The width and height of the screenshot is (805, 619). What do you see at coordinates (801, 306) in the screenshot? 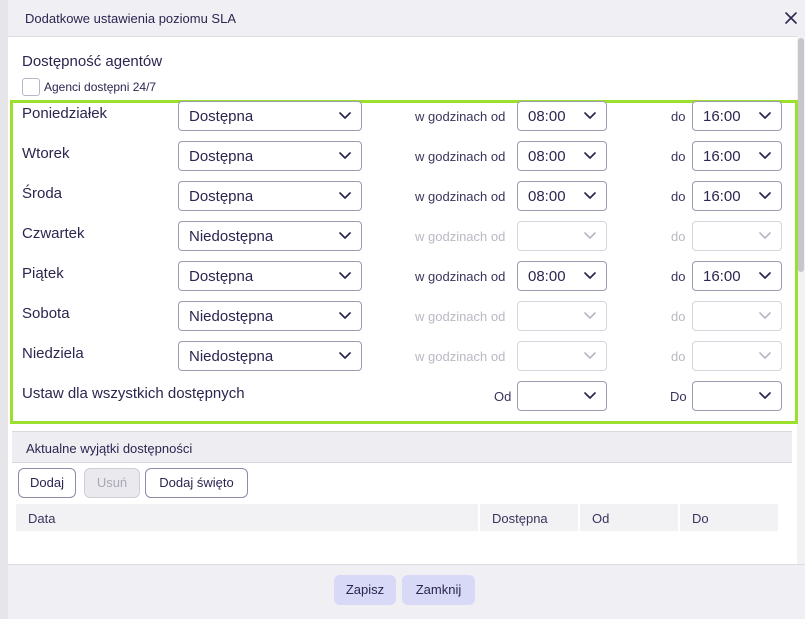
I see `vertical-scrollbar` at bounding box center [801, 306].